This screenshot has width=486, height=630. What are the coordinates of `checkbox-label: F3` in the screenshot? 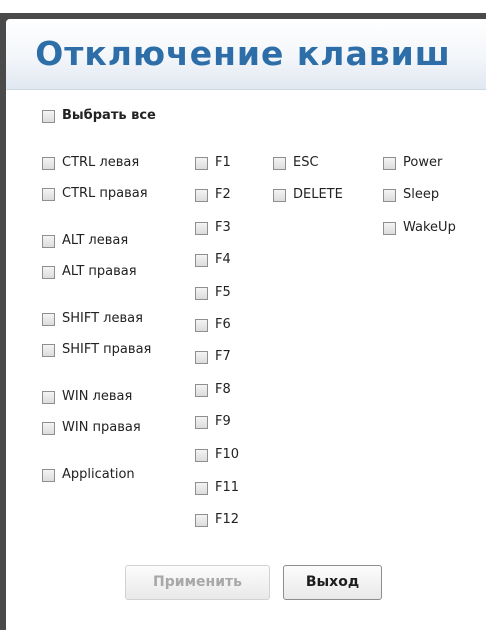 It's located at (223, 227).